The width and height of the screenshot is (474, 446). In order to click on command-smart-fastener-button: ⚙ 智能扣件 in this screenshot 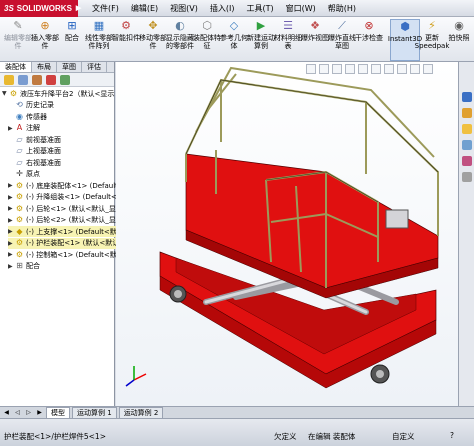, I will do `click(126, 40)`.